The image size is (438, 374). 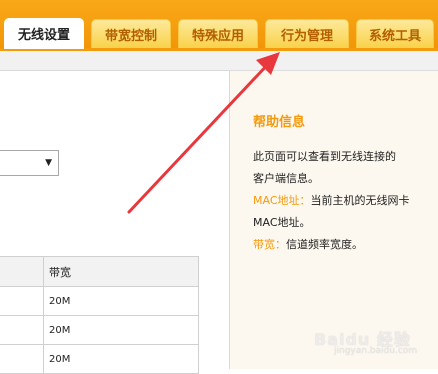 I want to click on tab-special-applications: 特殊应用, so click(x=218, y=33).